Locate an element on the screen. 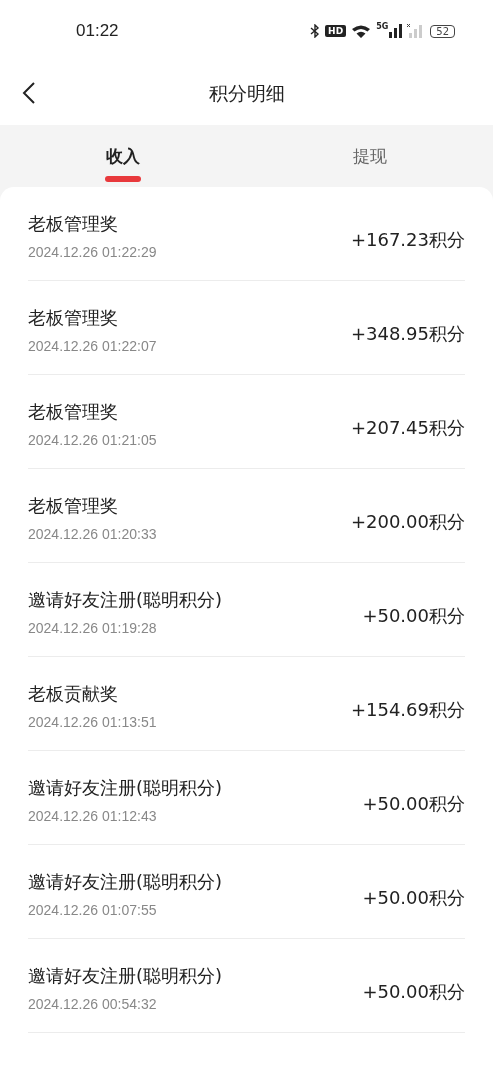  record-time: 2024.12.26 01:12:43 is located at coordinates (93, 815).